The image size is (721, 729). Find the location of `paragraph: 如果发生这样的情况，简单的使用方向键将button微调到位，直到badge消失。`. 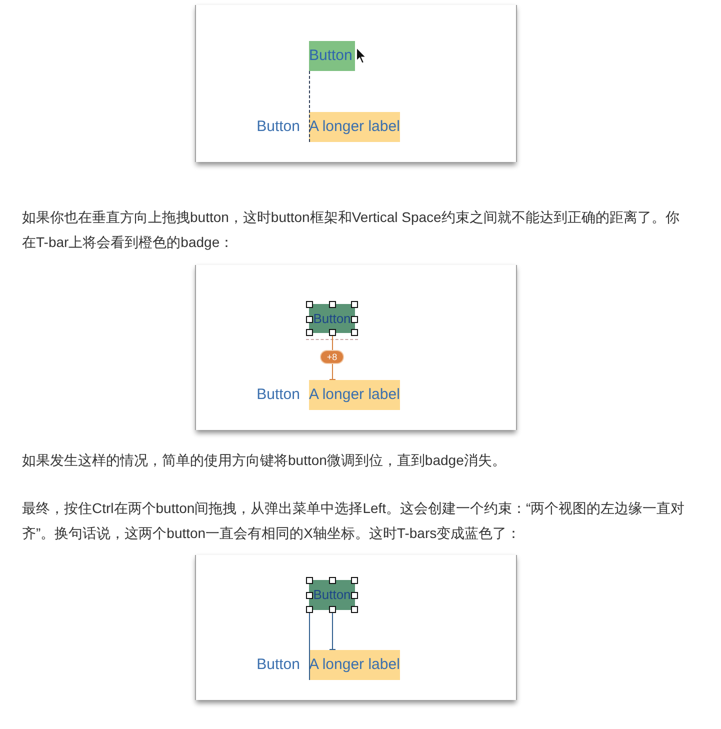

paragraph: 如果发生这样的情况，简单的使用方向键将button微调到位，直到badge消失。 is located at coordinates (264, 460).